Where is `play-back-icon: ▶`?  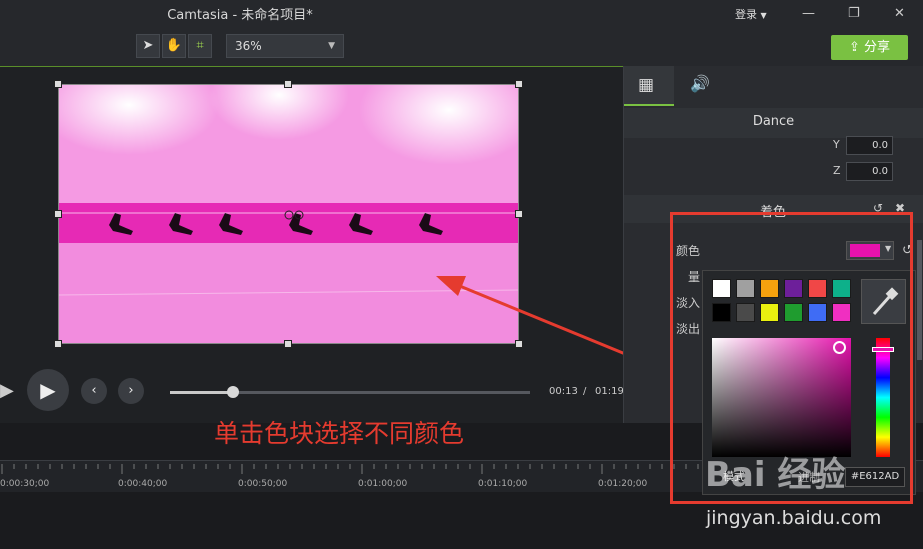 play-back-icon: ▶ is located at coordinates (7, 390).